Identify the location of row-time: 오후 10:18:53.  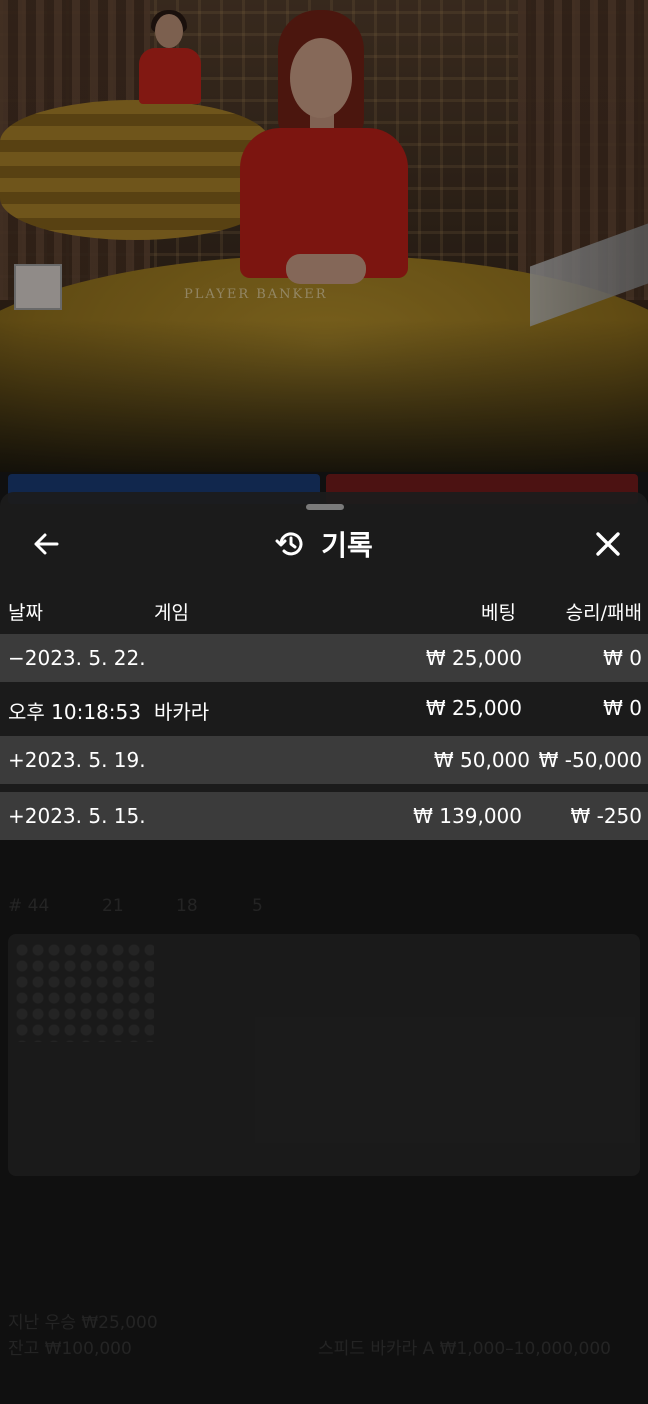
(74, 712).